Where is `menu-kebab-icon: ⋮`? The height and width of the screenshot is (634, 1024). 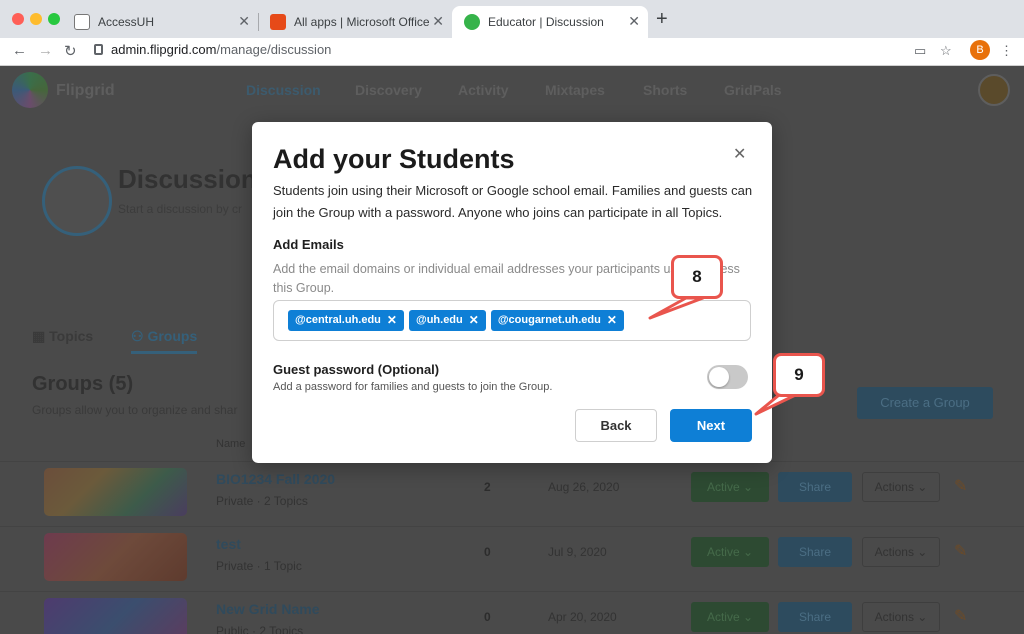 menu-kebab-icon: ⋮ is located at coordinates (1006, 51).